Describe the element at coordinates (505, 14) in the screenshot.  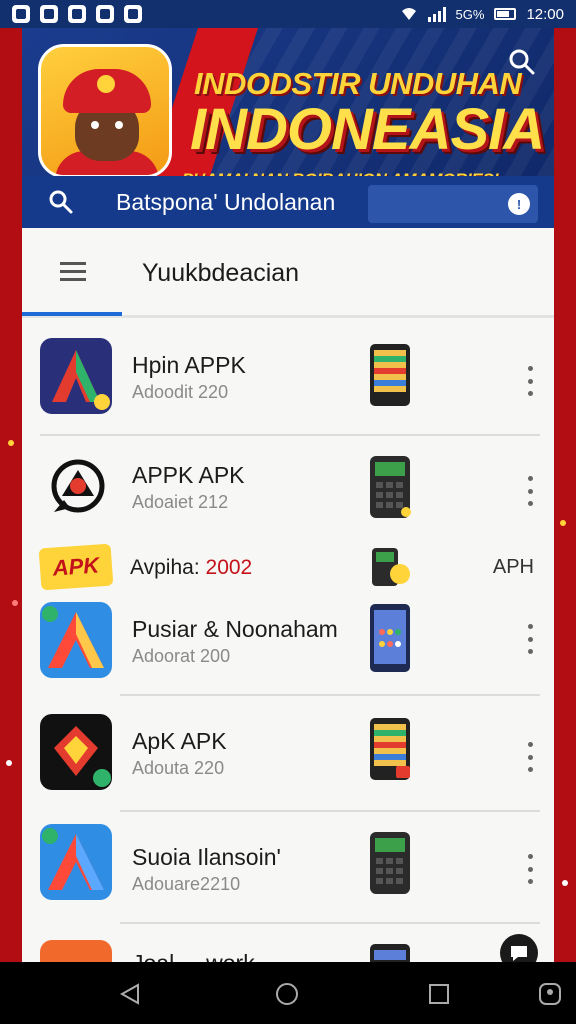
I see `battery-icon` at that location.